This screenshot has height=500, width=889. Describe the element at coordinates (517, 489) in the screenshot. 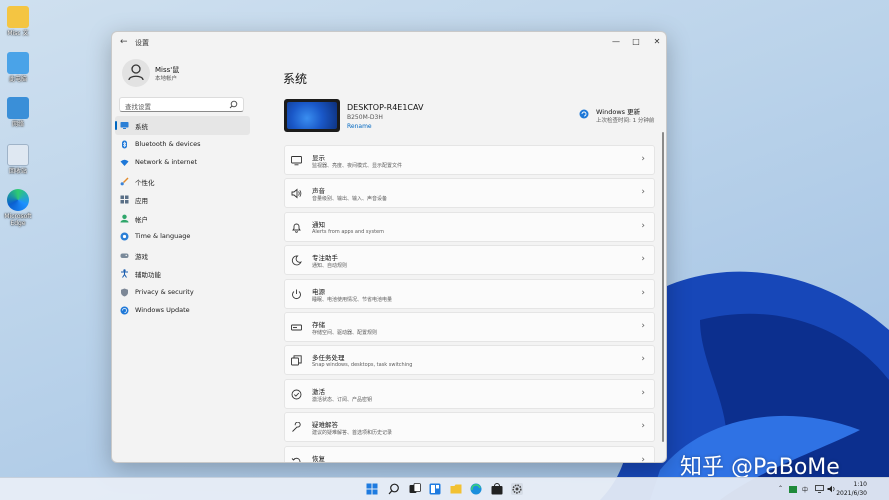

I see `settings-gear-icon` at that location.